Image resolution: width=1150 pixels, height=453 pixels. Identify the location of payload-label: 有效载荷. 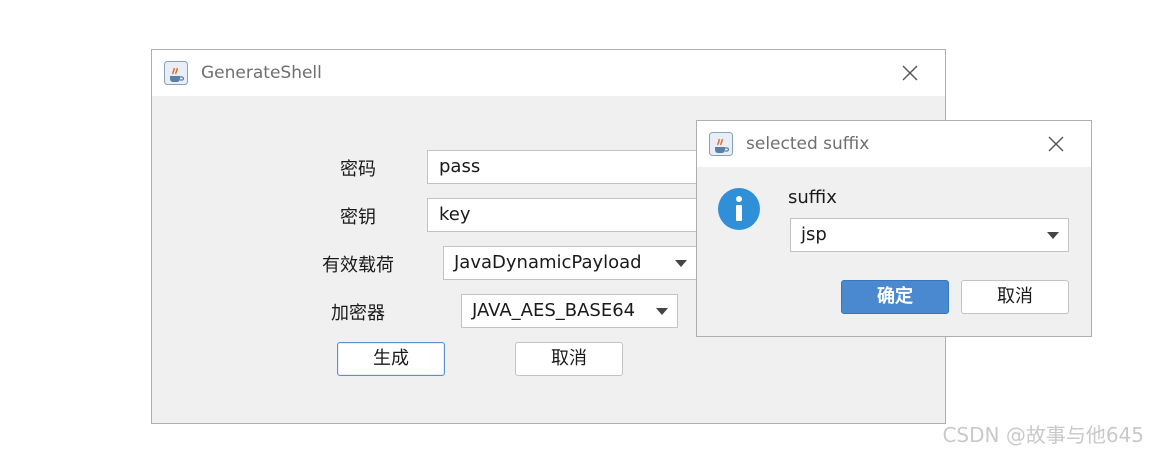
(358, 265).